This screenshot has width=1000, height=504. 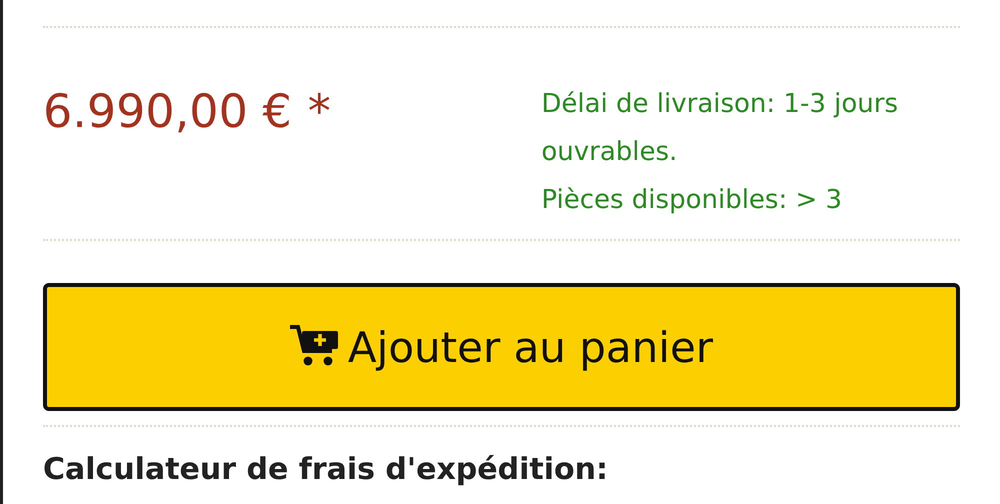 What do you see at coordinates (167, 111) in the screenshot?
I see `price: 6.990,00 €` at bounding box center [167, 111].